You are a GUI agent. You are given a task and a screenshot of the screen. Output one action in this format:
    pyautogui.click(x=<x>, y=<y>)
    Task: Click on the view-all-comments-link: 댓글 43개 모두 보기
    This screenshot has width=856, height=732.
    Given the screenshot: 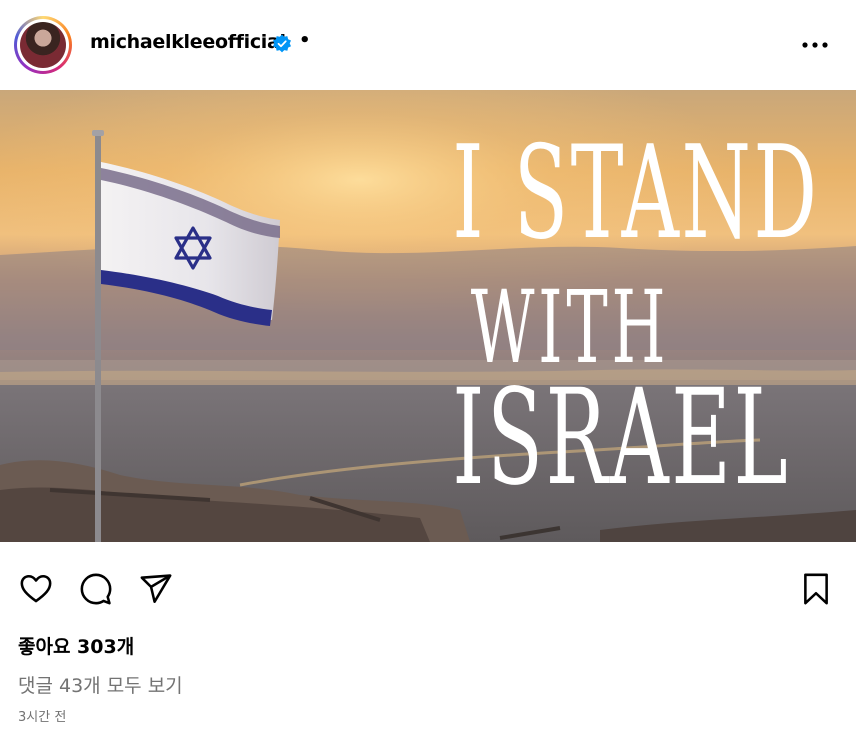 What is the action you would take?
    pyautogui.click(x=100, y=684)
    